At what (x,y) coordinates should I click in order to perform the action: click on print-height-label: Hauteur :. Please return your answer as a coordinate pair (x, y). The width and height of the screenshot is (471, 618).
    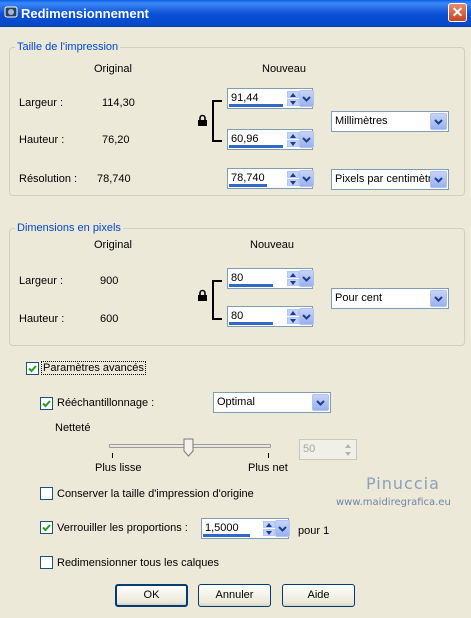
    Looking at the image, I should click on (42, 140).